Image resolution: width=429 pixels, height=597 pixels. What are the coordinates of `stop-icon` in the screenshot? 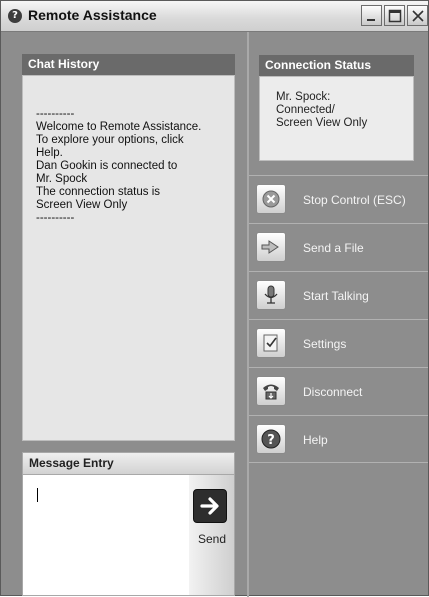 It's located at (271, 199).